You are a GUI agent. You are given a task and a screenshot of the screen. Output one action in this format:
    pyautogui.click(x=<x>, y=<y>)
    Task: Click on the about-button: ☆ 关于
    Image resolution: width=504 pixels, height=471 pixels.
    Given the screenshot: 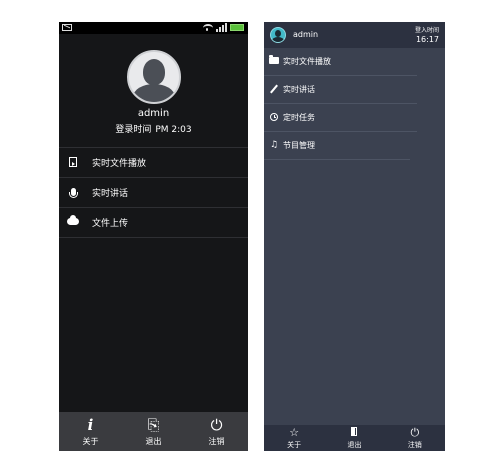 What is the action you would take?
    pyautogui.click(x=294, y=437)
    